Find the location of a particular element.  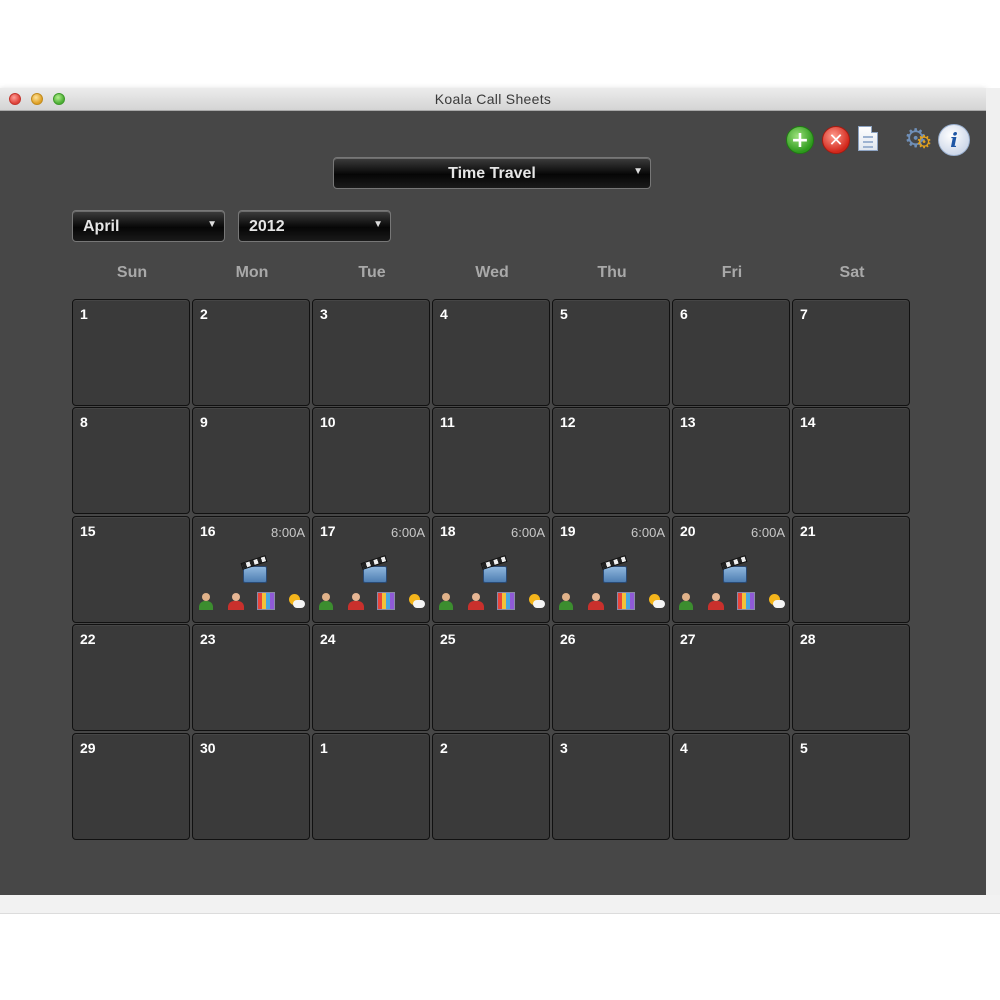

day-cell: 24 is located at coordinates (371, 677).